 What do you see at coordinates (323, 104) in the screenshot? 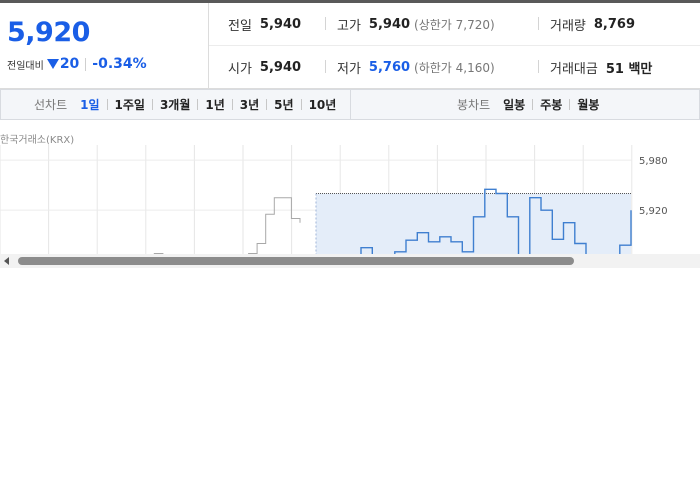
I see `tab-line-period-6: 10년` at bounding box center [323, 104].